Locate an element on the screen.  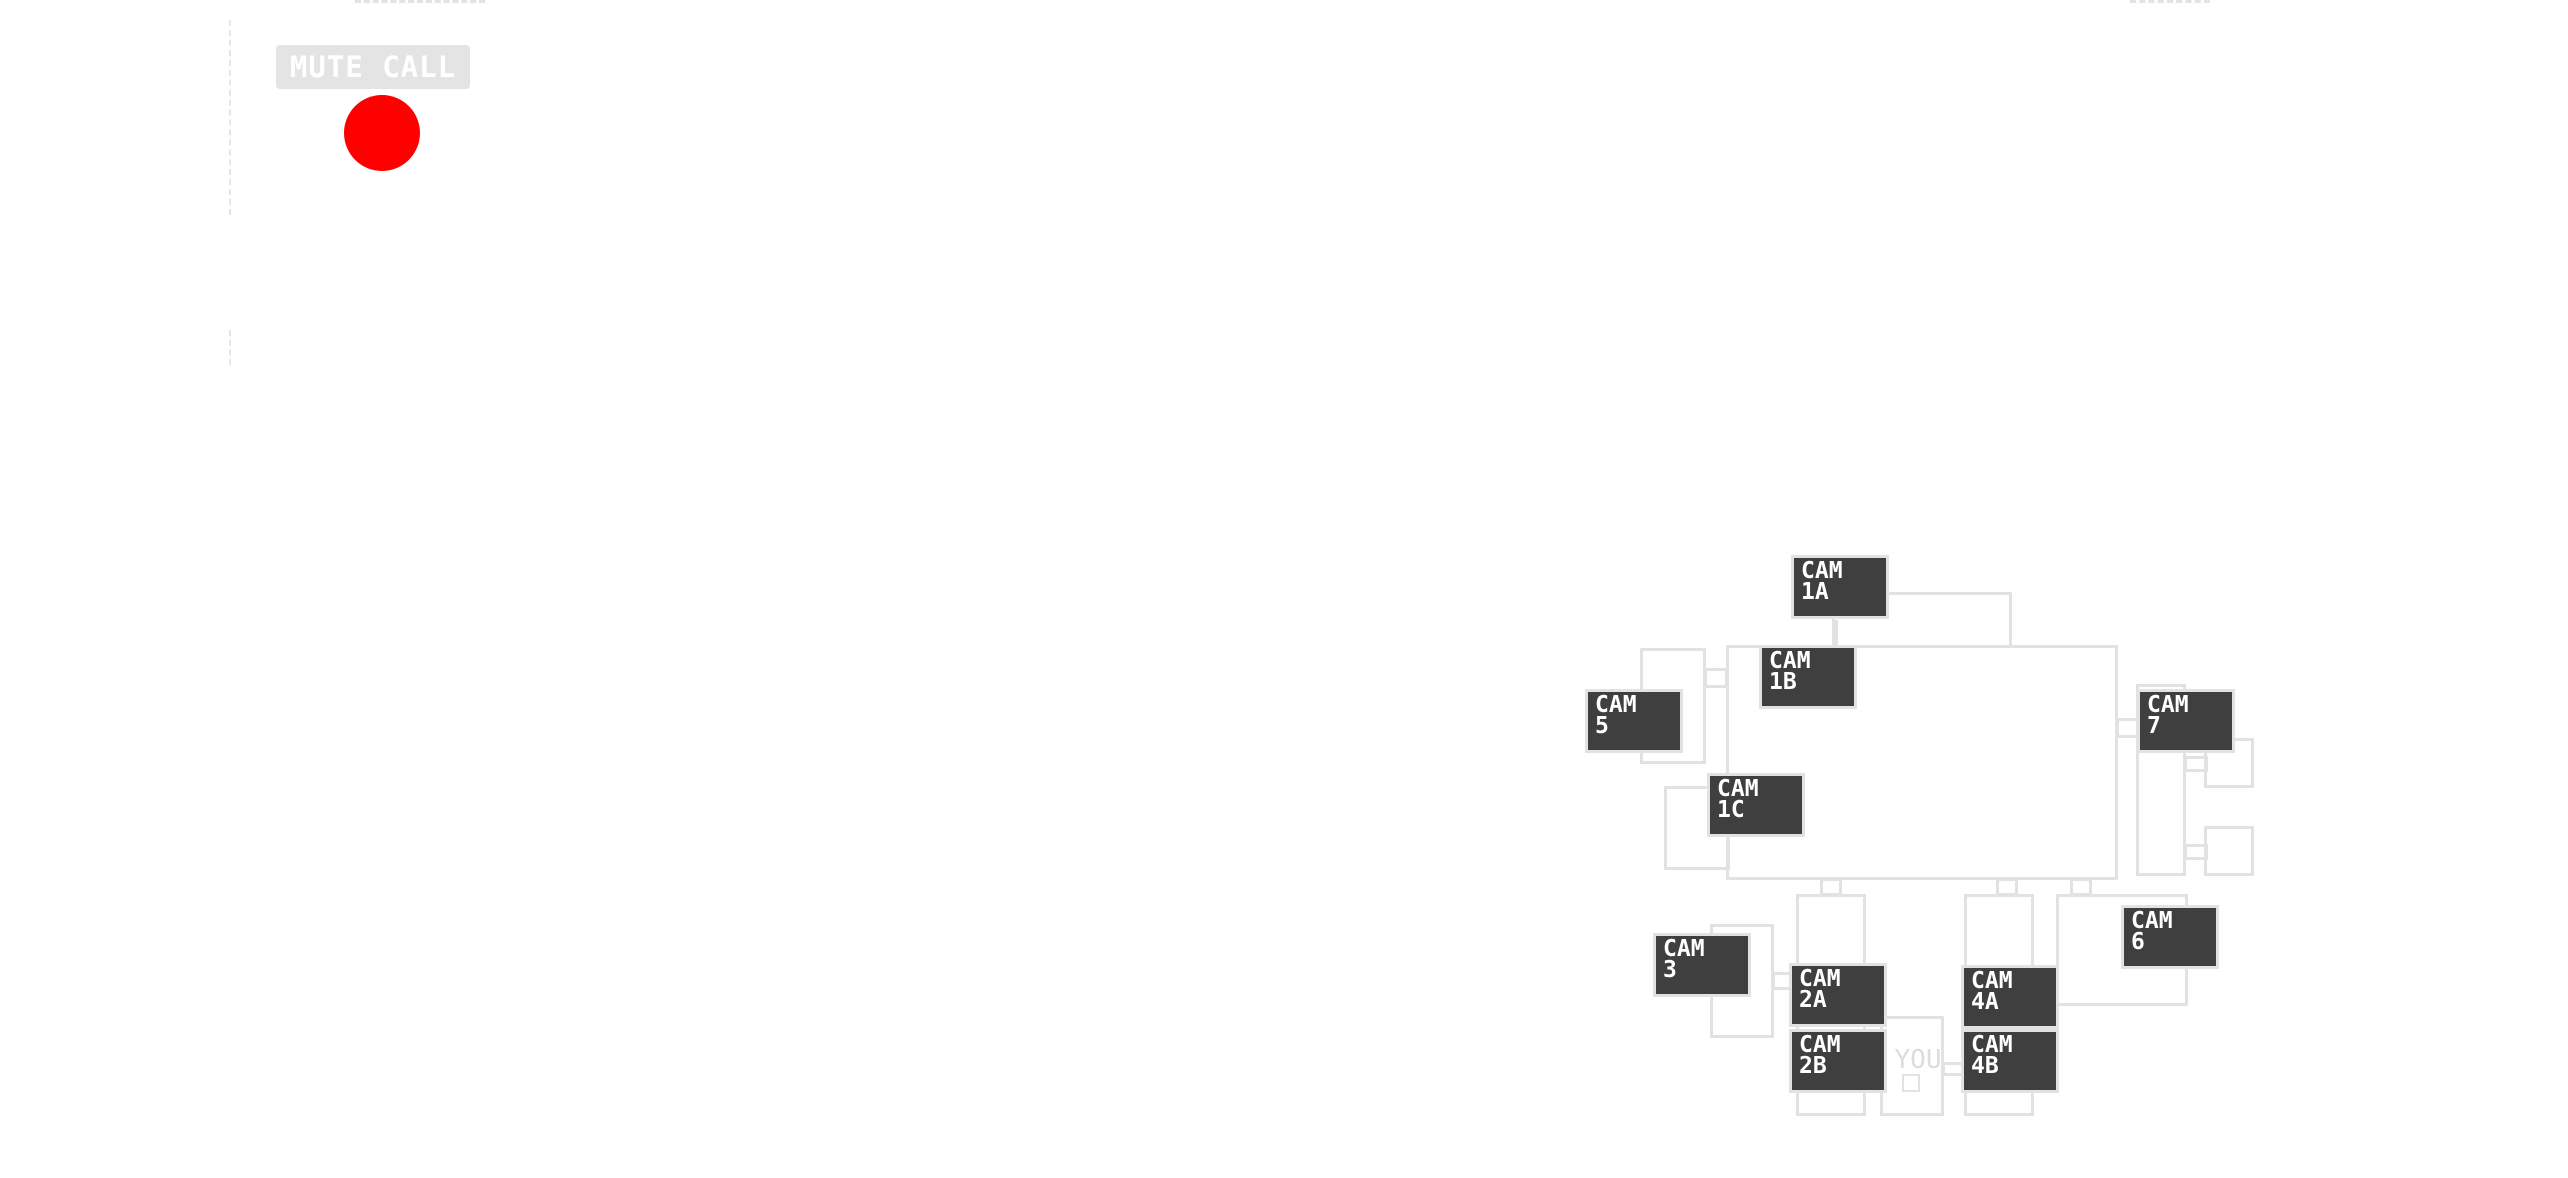
cam-5-button: CAM 5 is located at coordinates (1634, 721).